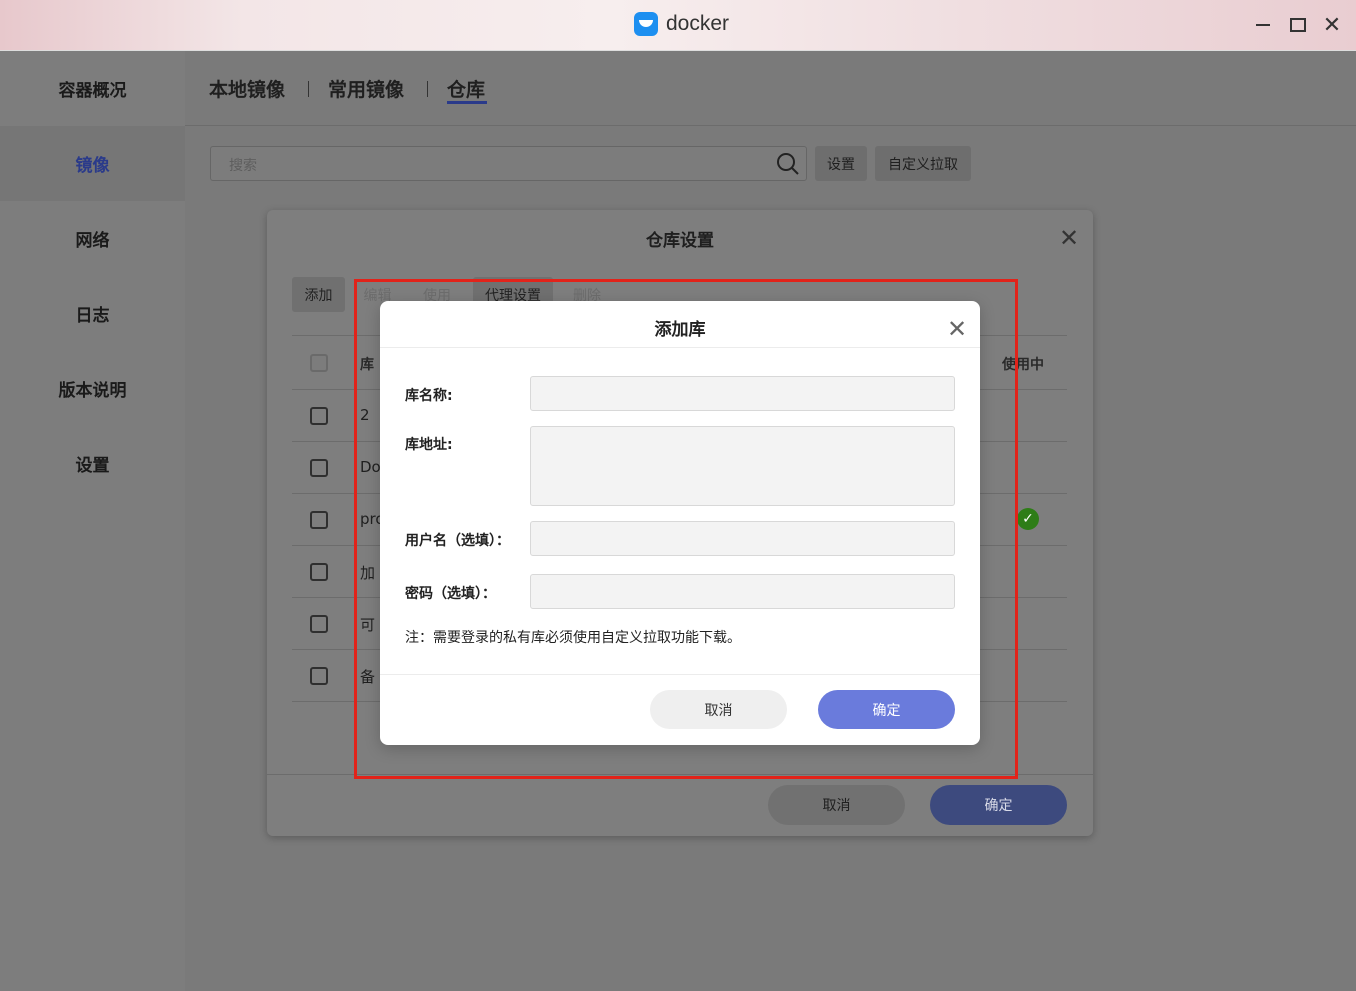 Image resolution: width=1356 pixels, height=991 pixels. I want to click on confirm-button: 确定, so click(886, 709).